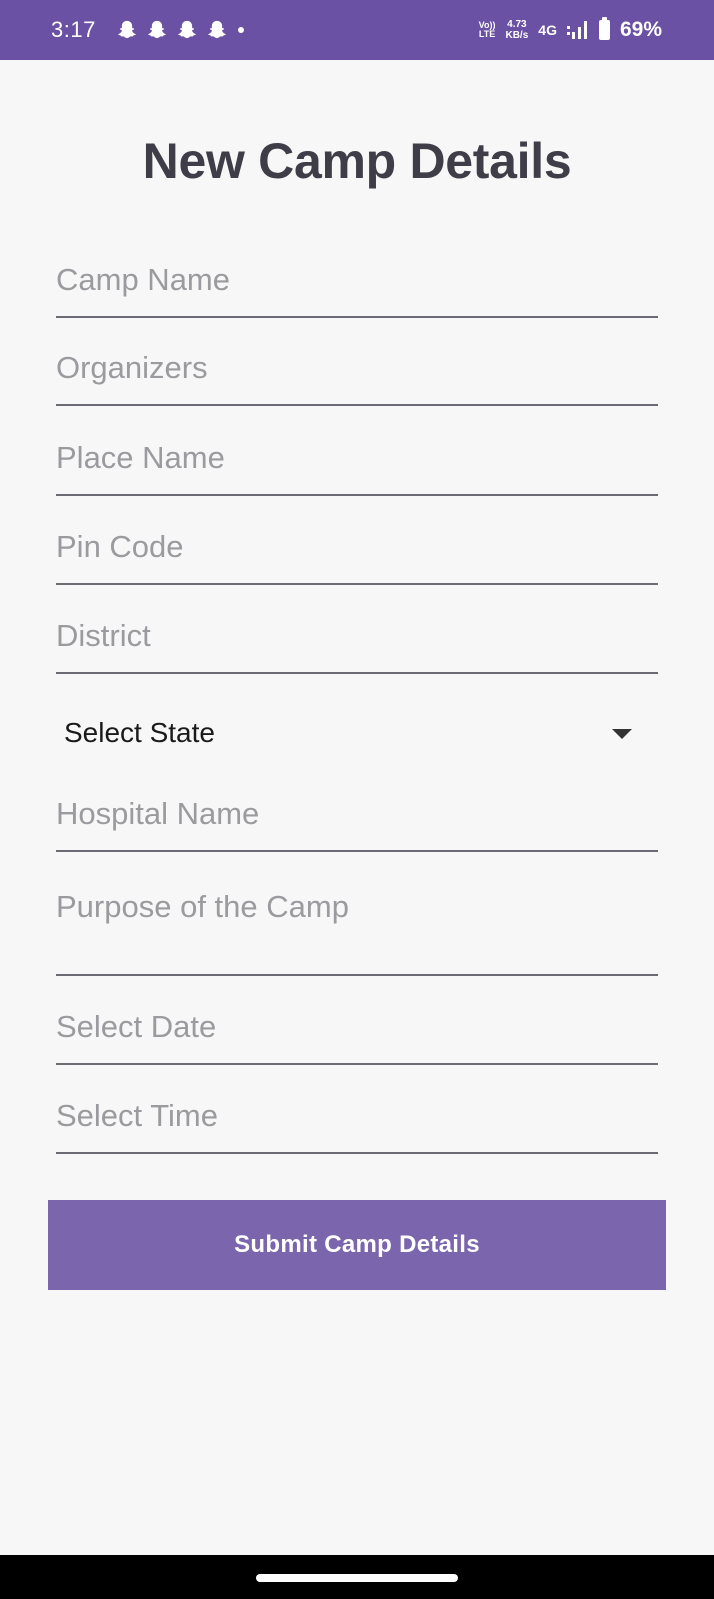 The width and height of the screenshot is (714, 1599). I want to click on volte-line2: LTE, so click(487, 34).